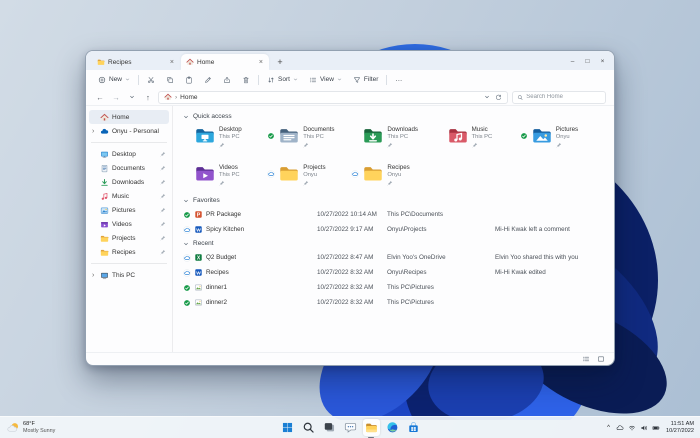 This screenshot has width=700, height=438. I want to click on section-header-quick-access: Quick access, so click(393, 116).